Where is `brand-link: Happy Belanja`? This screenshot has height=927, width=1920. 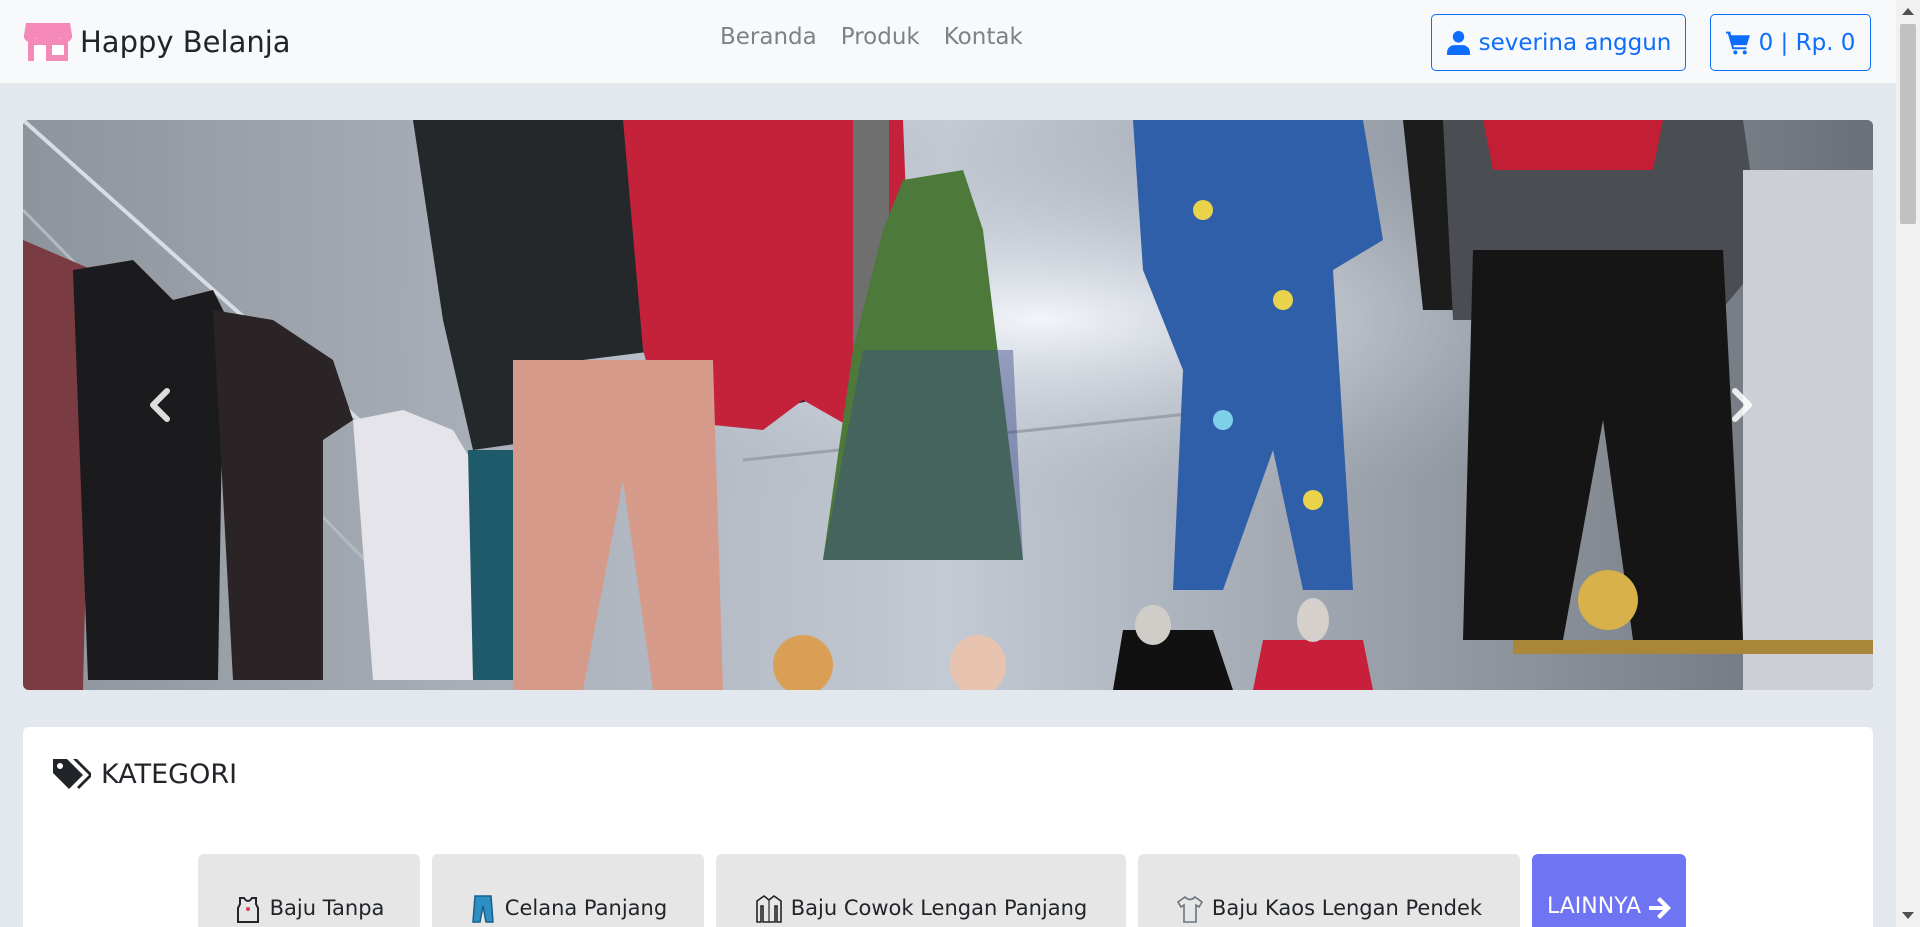
brand-link: Happy Belanja is located at coordinates (157, 42).